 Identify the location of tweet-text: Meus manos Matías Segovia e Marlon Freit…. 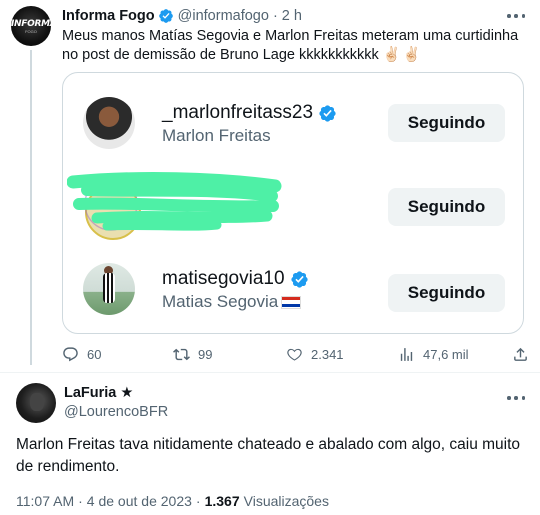
(292, 46).